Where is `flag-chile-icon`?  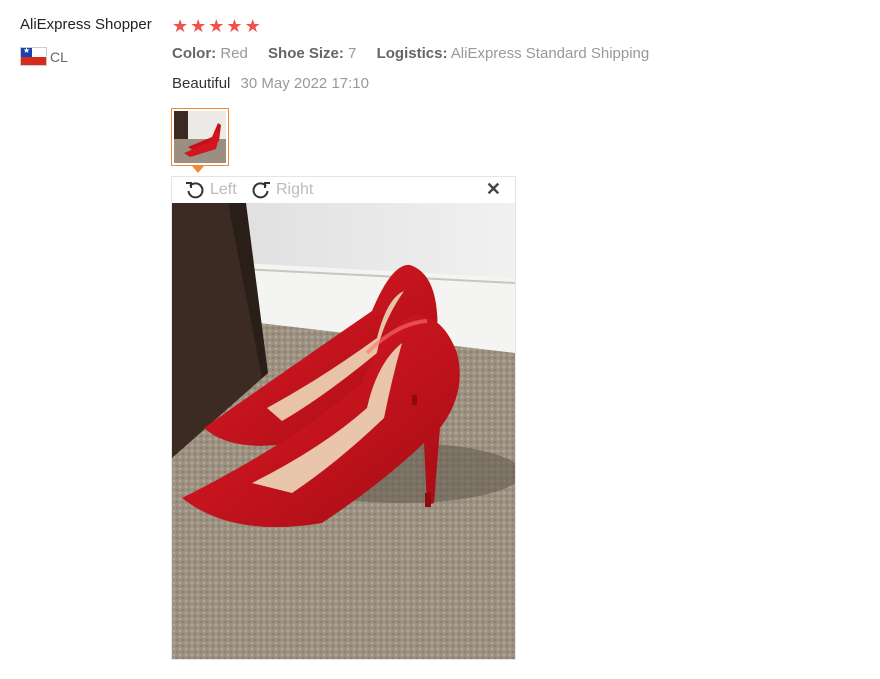 flag-chile-icon is located at coordinates (33, 56).